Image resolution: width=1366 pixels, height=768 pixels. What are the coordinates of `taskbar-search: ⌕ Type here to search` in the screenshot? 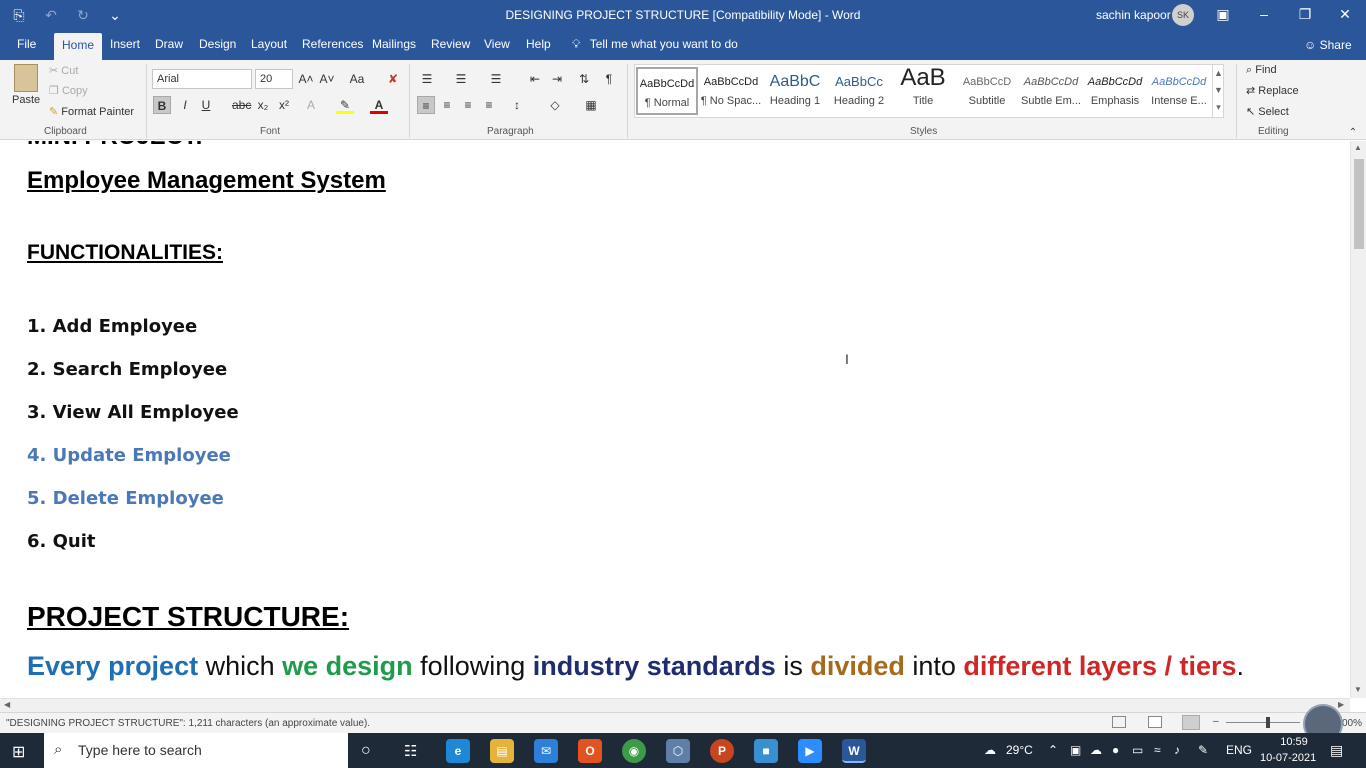 It's located at (196, 750).